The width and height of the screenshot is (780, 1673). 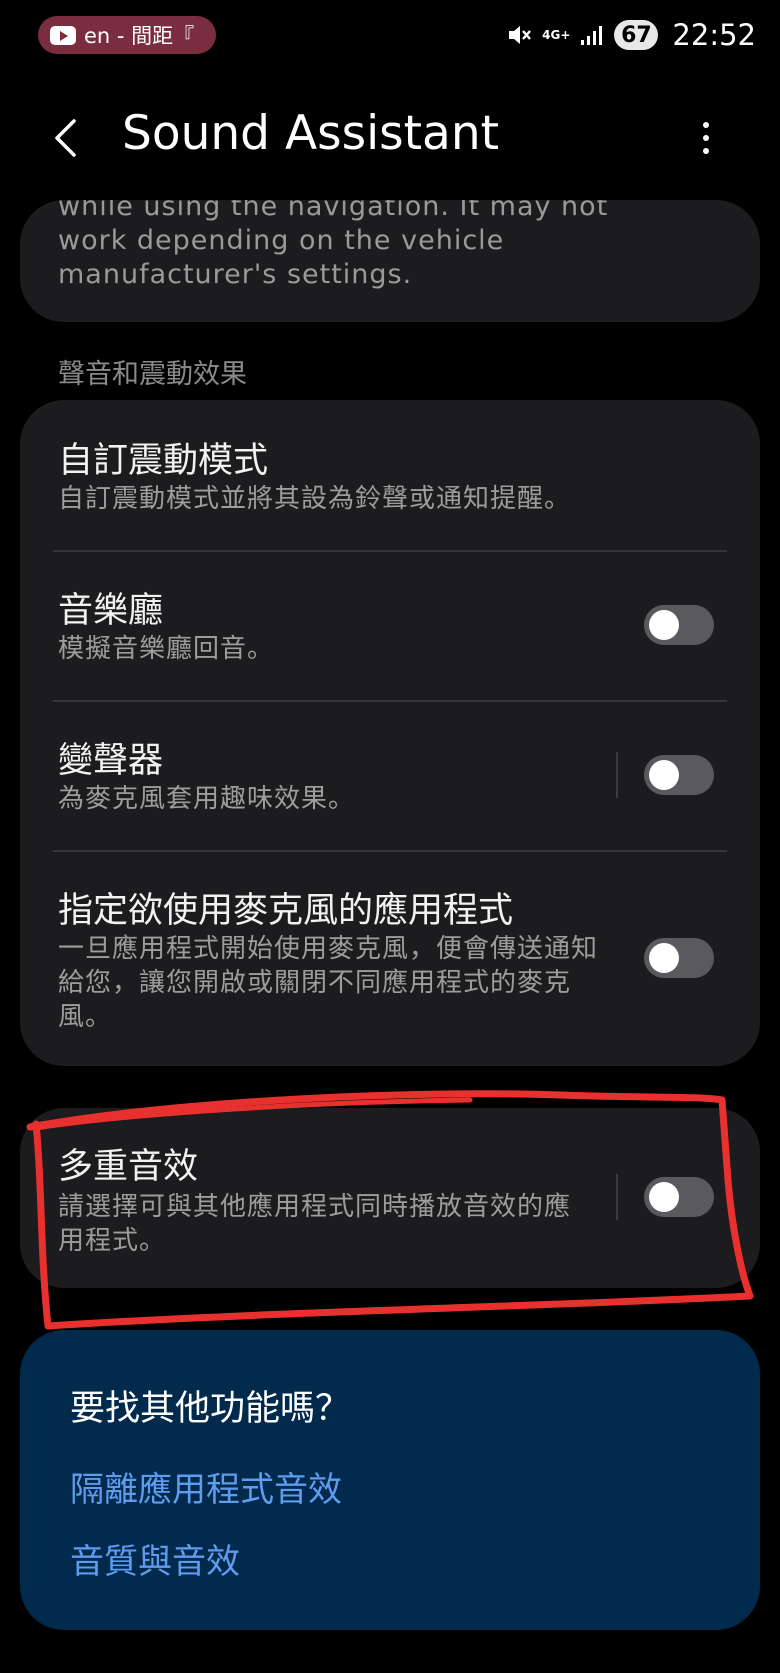 I want to click on back-arrow-icon, so click(x=65, y=138).